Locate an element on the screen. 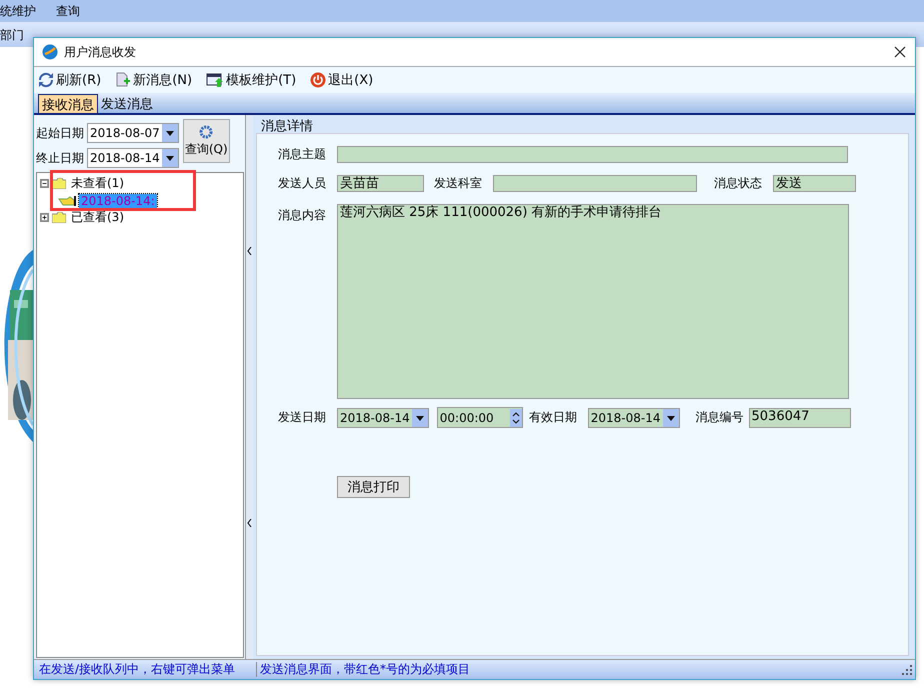  toolbar-button: 模板维护(T) is located at coordinates (251, 80).